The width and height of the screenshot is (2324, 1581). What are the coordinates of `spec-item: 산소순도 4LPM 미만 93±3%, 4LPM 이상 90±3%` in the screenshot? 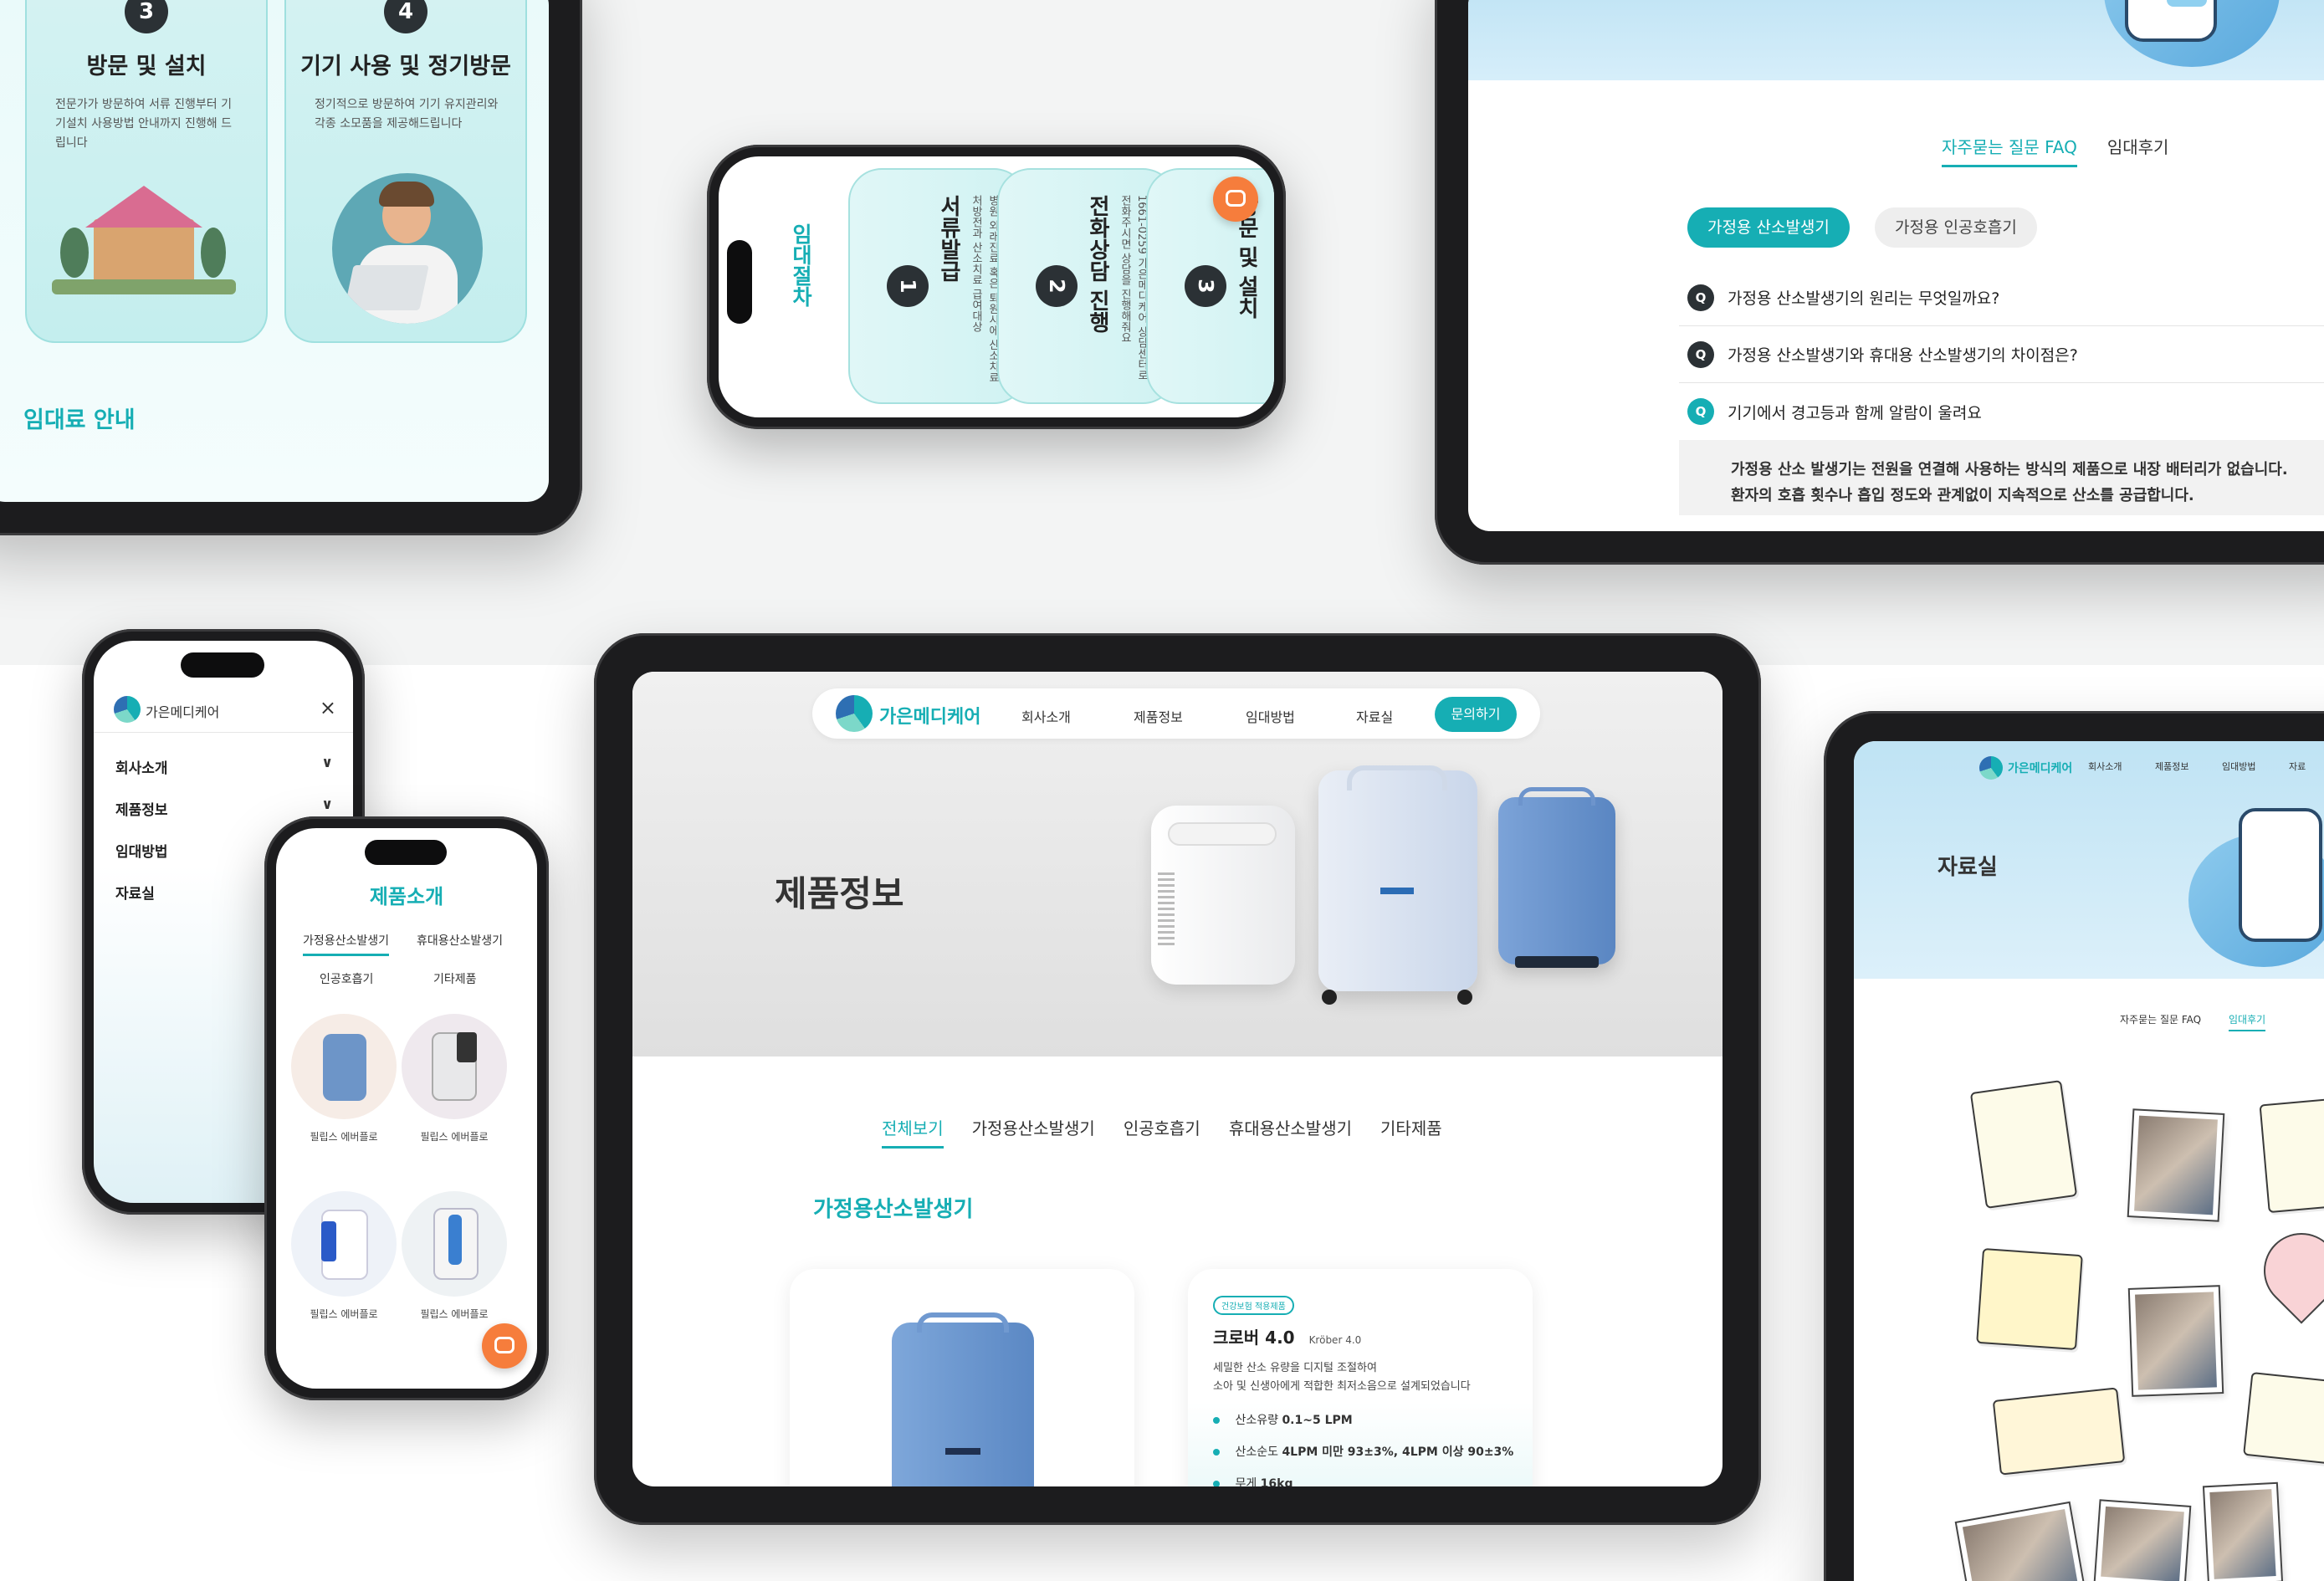 It's located at (1363, 1451).